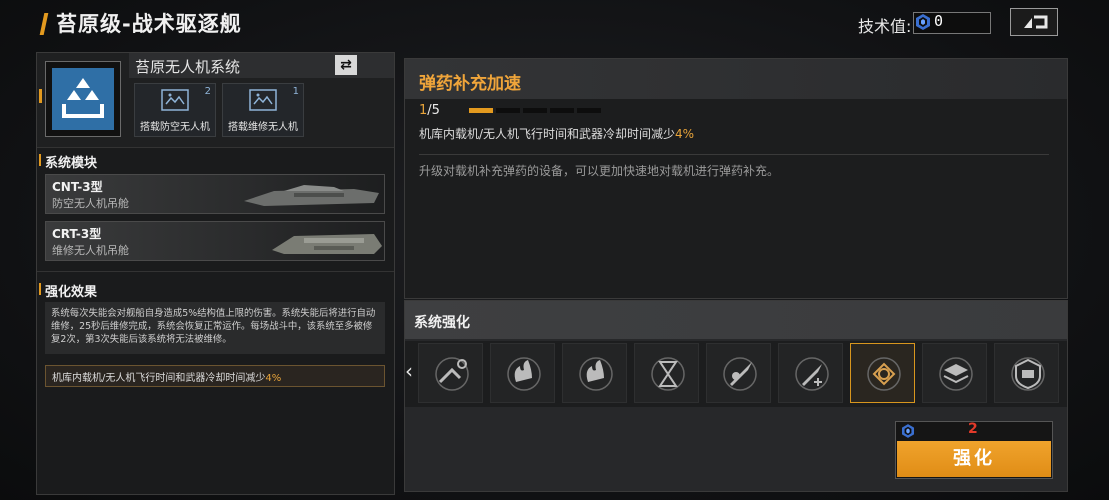  I want to click on back-icon, so click(1036, 22).